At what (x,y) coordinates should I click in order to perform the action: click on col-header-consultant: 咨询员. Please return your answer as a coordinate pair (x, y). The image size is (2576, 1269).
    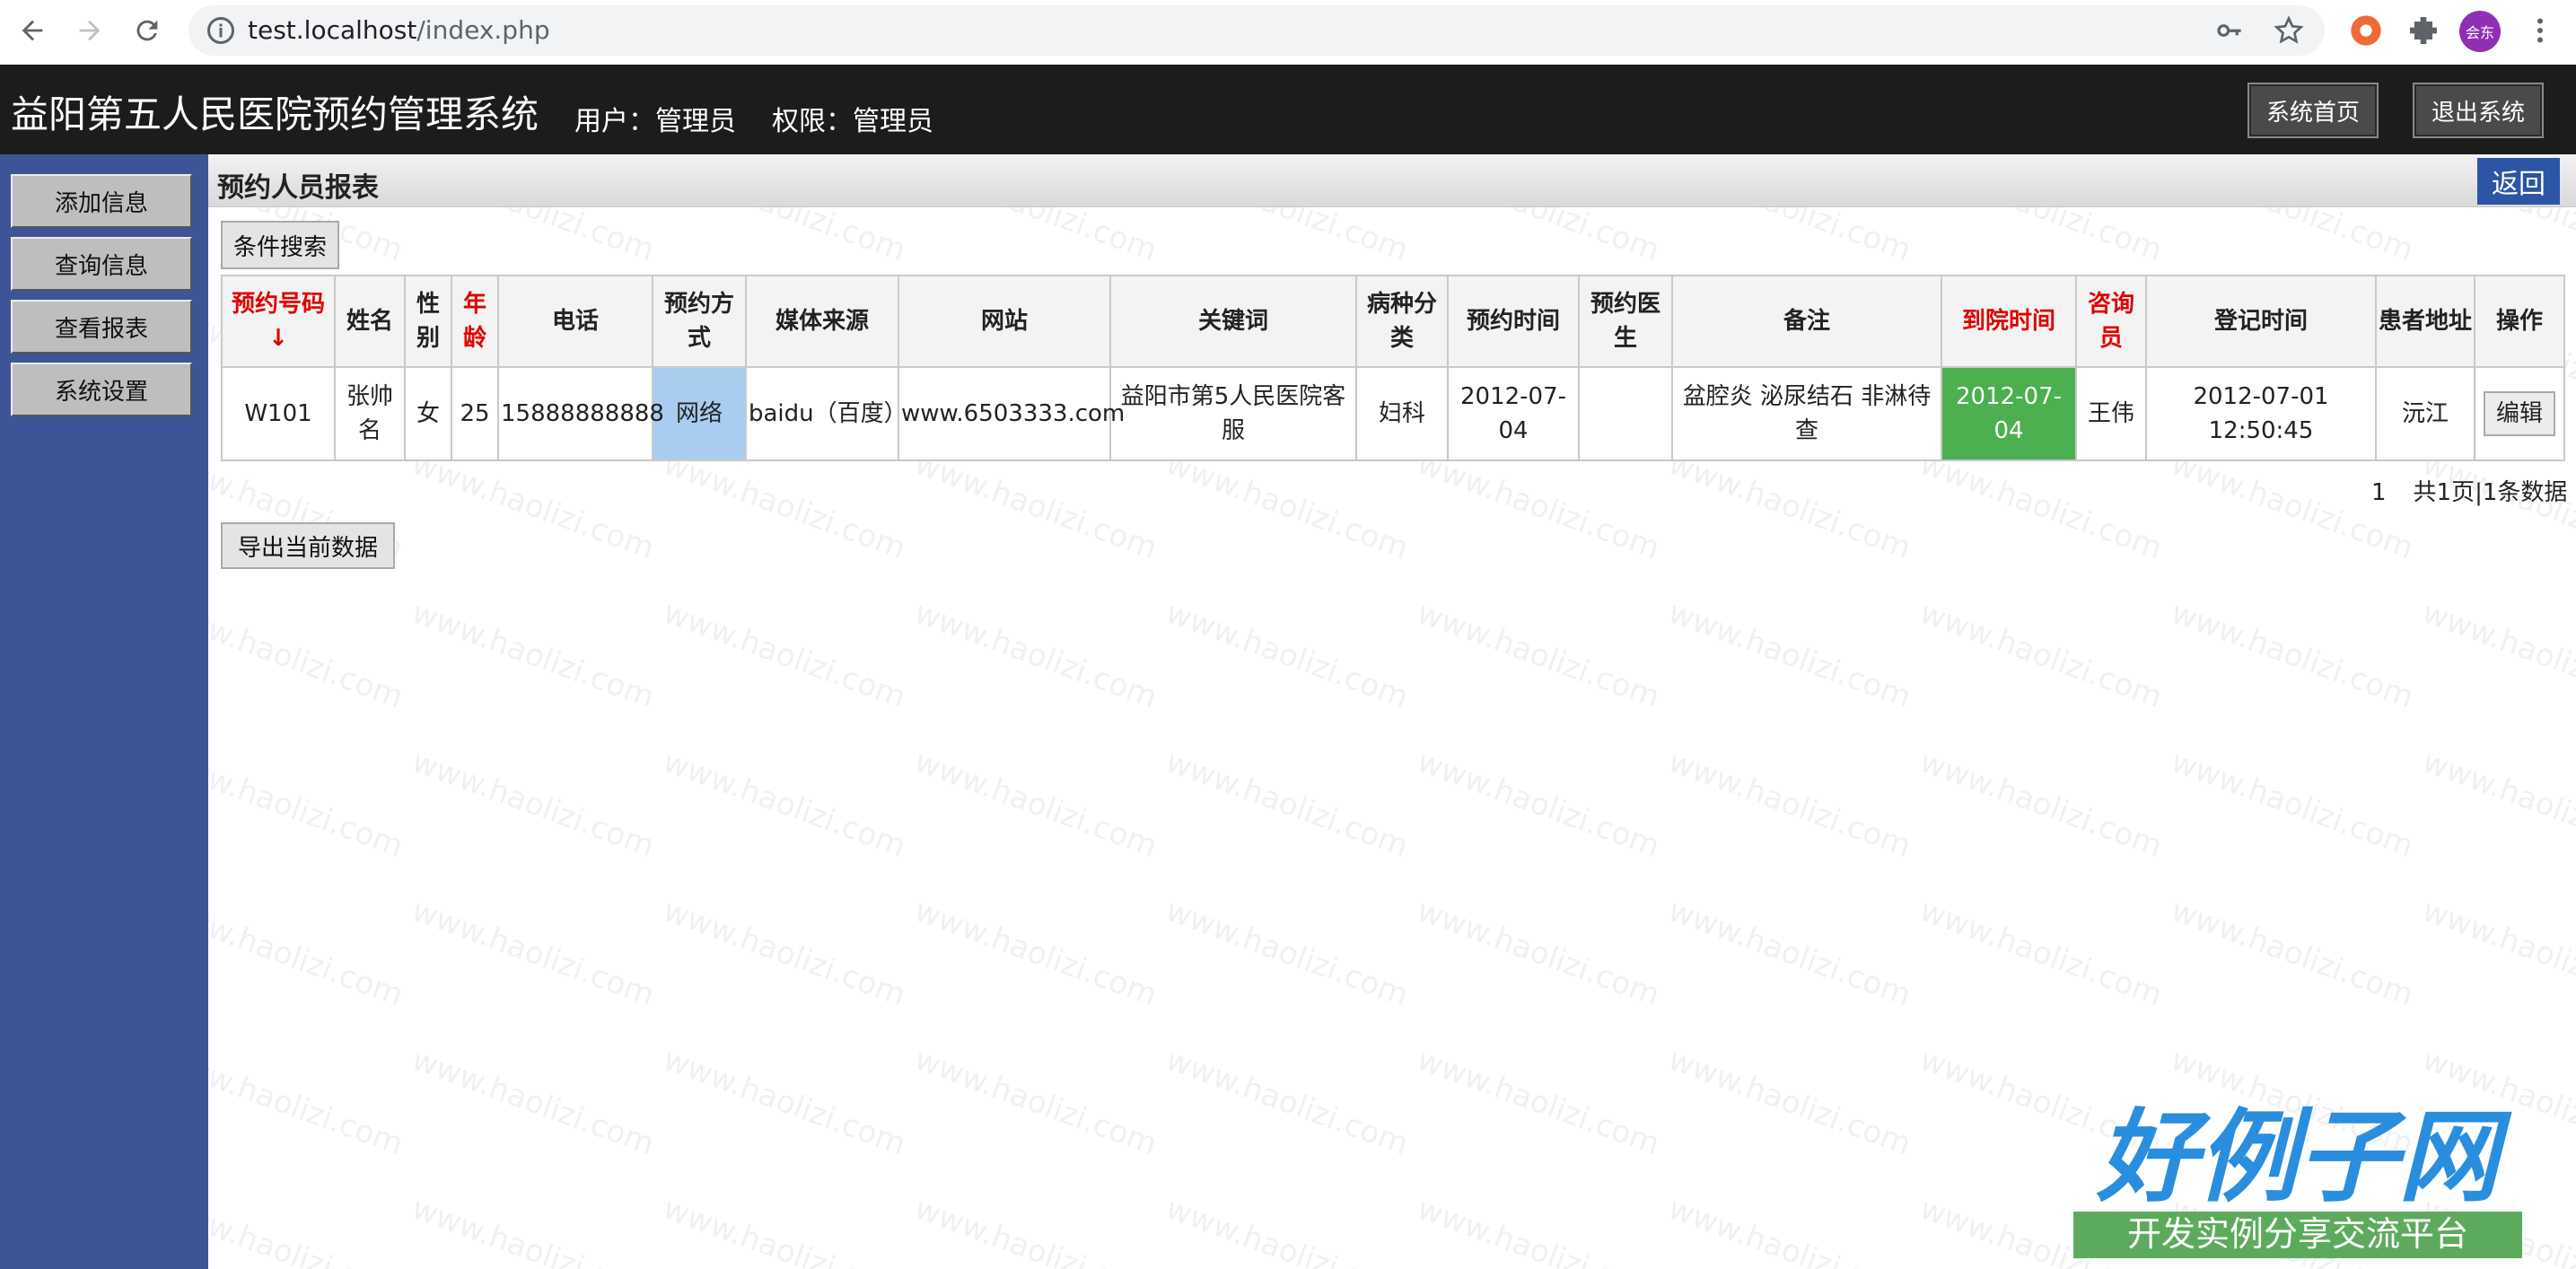
    Looking at the image, I should click on (2111, 321).